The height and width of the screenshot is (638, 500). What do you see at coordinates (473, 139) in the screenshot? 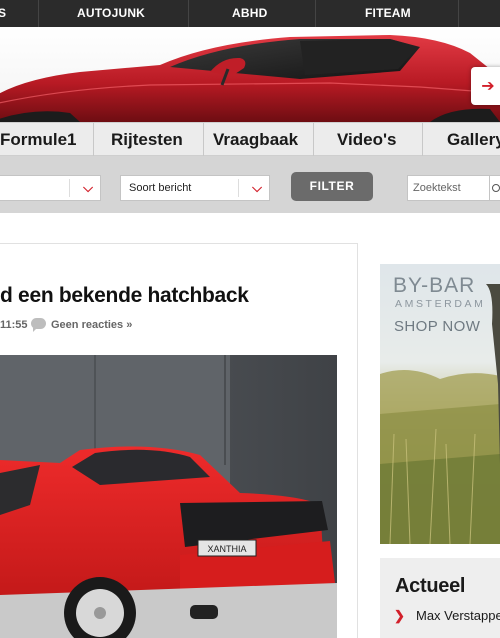
I see `nav-item-gallery: Gallery` at bounding box center [473, 139].